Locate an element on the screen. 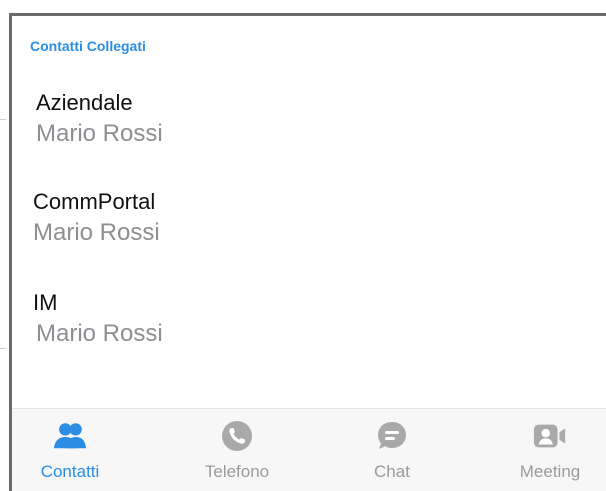  meeting-icon is located at coordinates (550, 436).